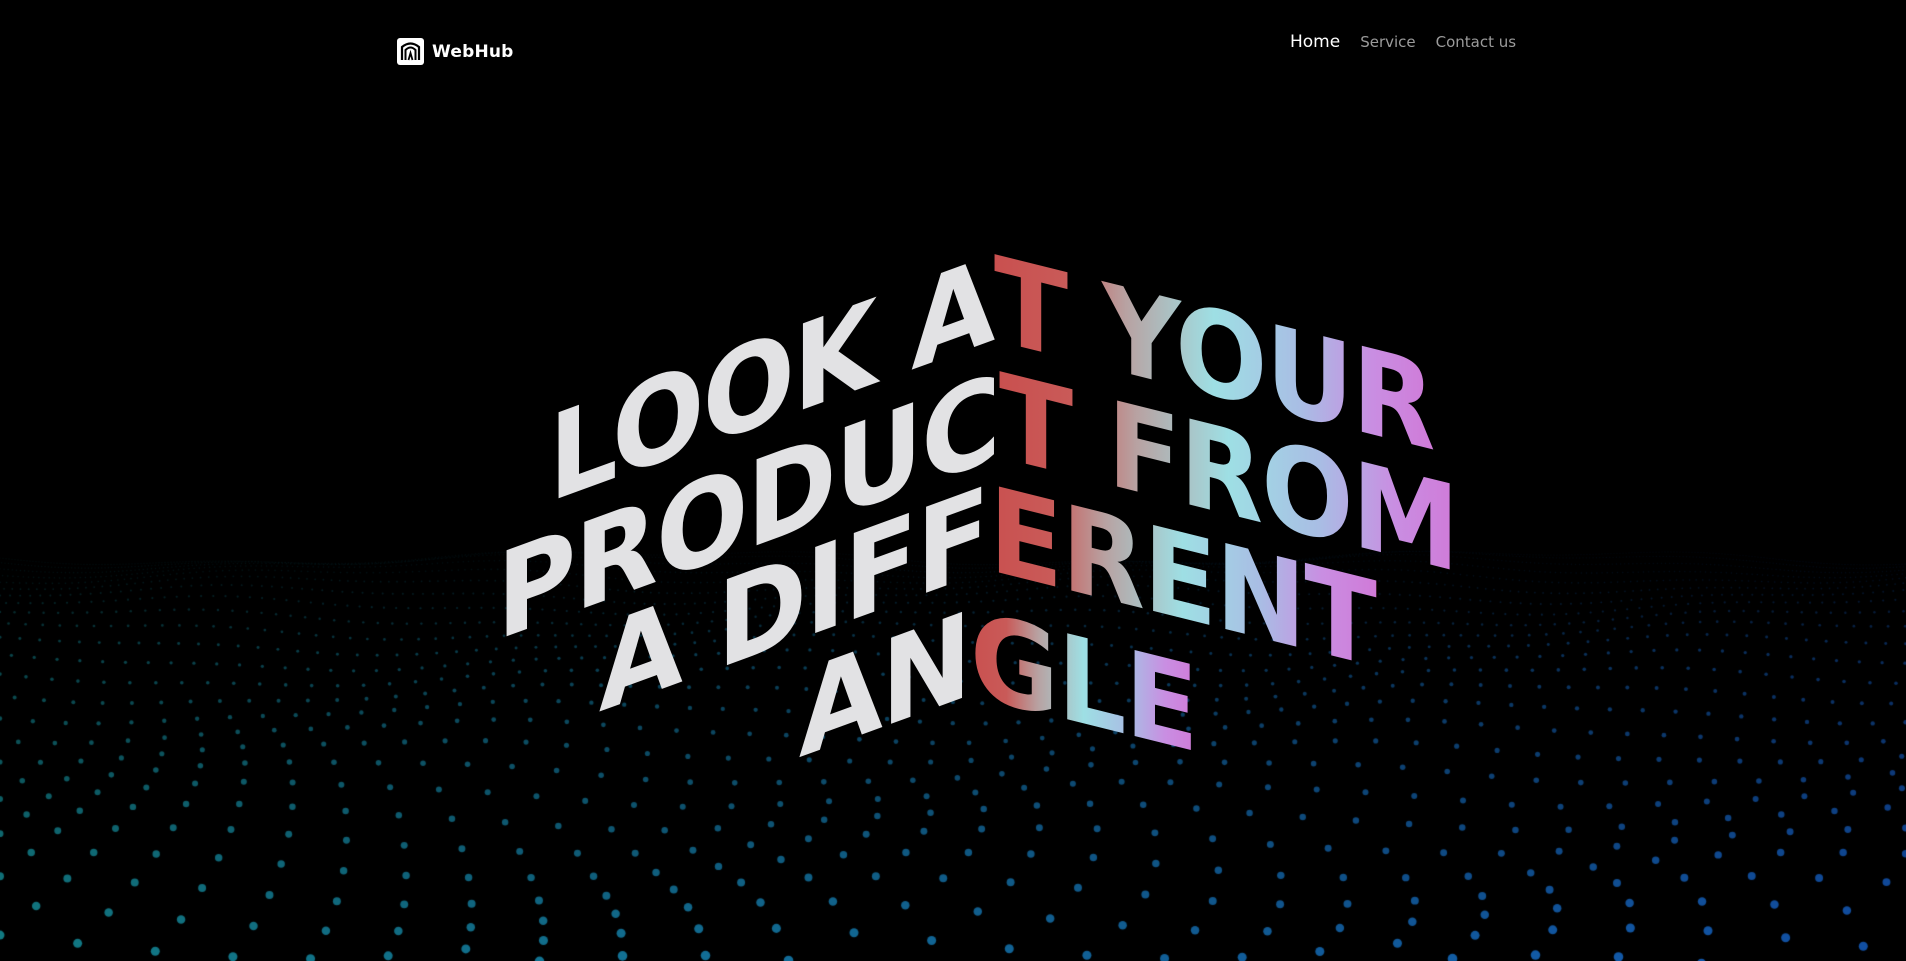 The image size is (1906, 961). What do you see at coordinates (1315, 42) in the screenshot?
I see `nav-home: Home` at bounding box center [1315, 42].